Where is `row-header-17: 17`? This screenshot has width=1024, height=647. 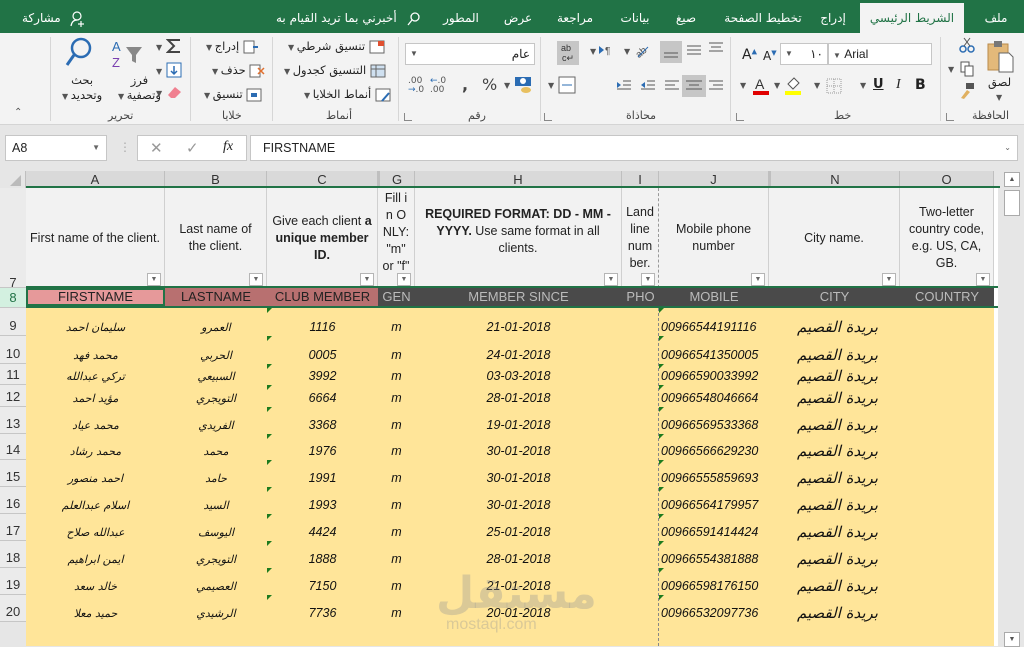 row-header-17: 17 is located at coordinates (13, 527).